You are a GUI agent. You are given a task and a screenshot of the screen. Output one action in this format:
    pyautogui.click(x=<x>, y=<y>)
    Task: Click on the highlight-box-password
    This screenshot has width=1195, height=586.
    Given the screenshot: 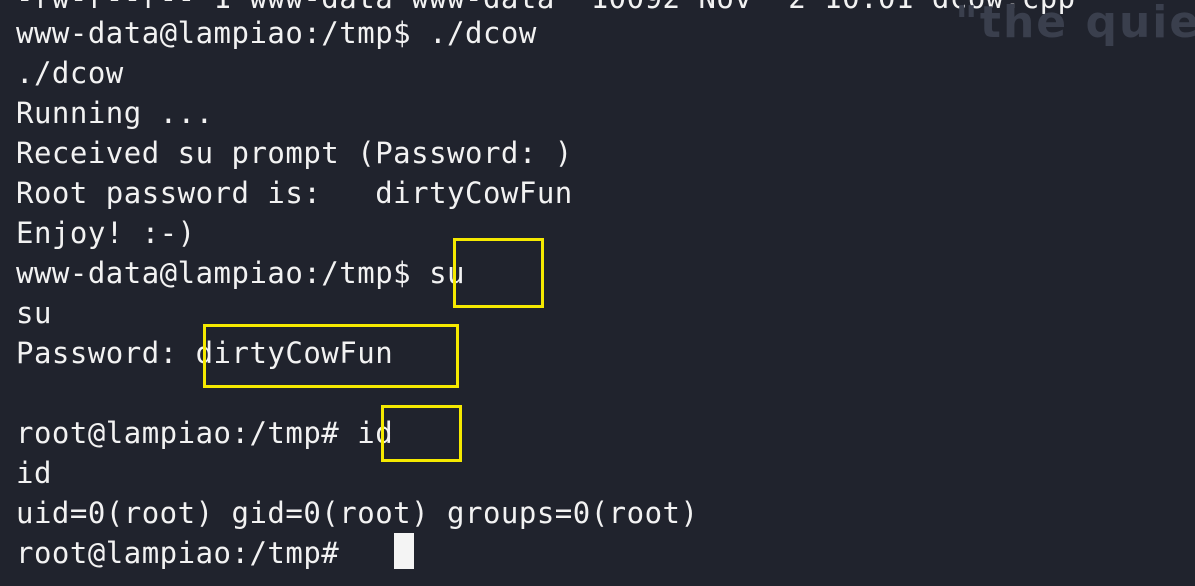 What is the action you would take?
    pyautogui.click(x=331, y=356)
    